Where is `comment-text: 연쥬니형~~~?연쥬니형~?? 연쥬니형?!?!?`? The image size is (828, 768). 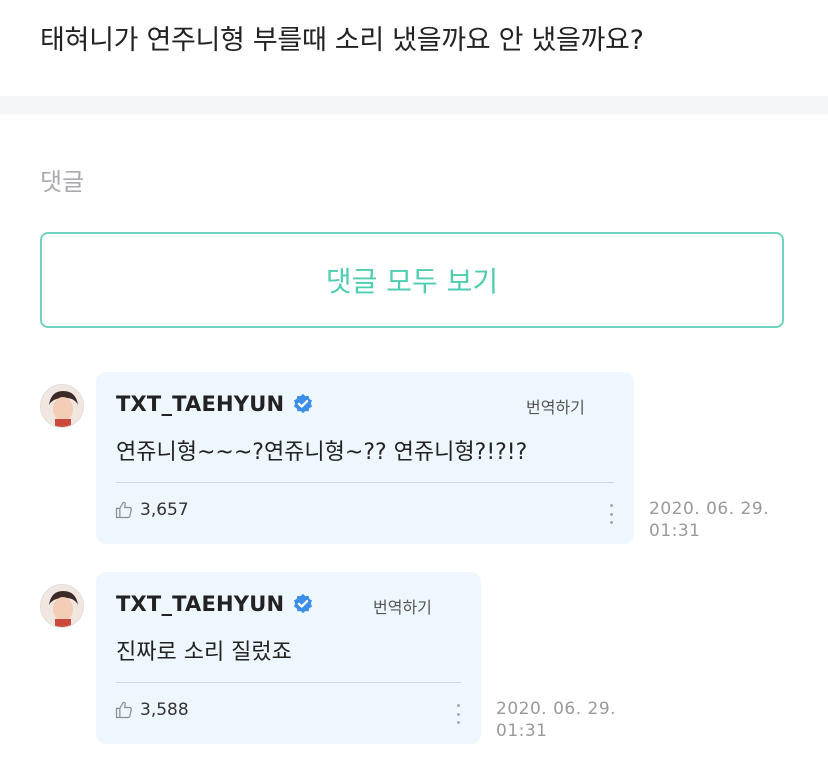
comment-text: 연쥬니형~~~?연쥬니형~?? 연쥬니형?!?!? is located at coordinates (322, 452).